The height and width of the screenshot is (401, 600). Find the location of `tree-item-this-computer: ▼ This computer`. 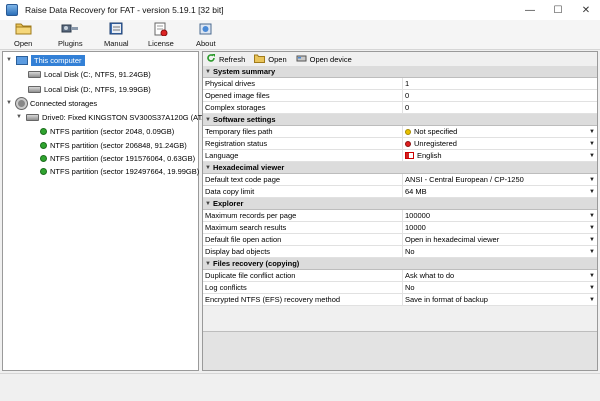

tree-item-this-computer: ▼ This computer is located at coordinates (45, 60).